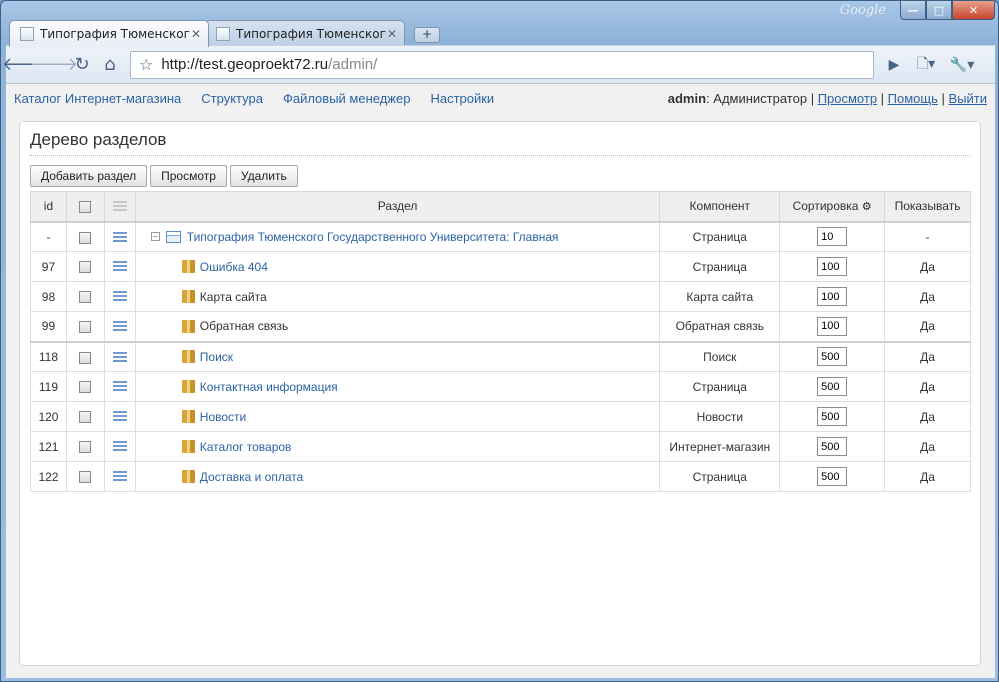 The width and height of the screenshot is (999, 682). What do you see at coordinates (252, 477) in the screenshot?
I see `section-link: Доставка и оплата` at bounding box center [252, 477].